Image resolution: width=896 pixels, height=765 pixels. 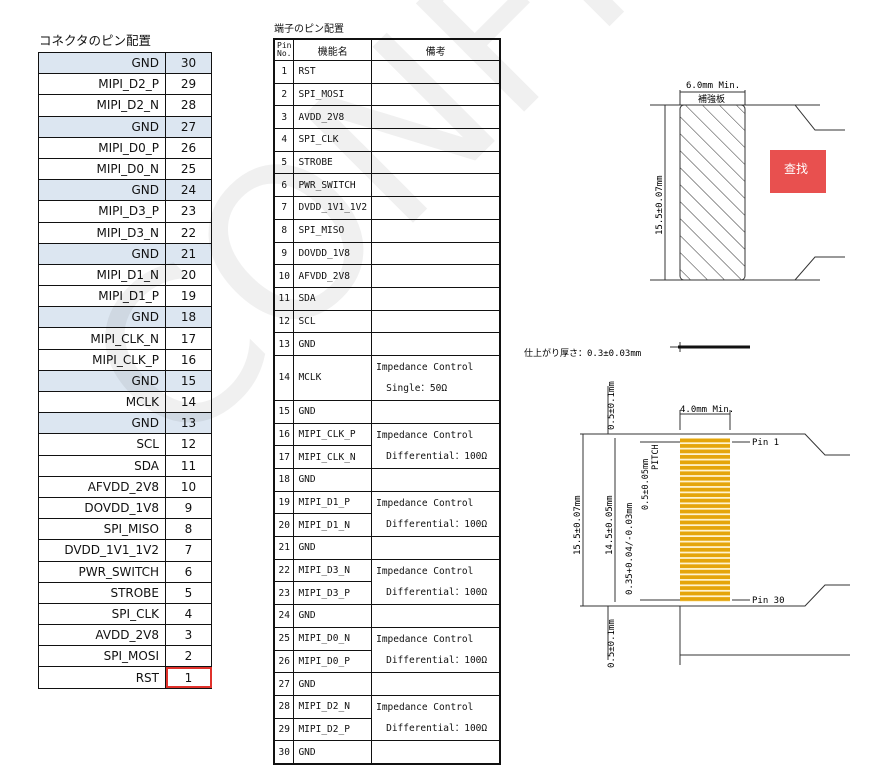 I want to click on pin30-label: Pin 30, so click(x=768, y=601).